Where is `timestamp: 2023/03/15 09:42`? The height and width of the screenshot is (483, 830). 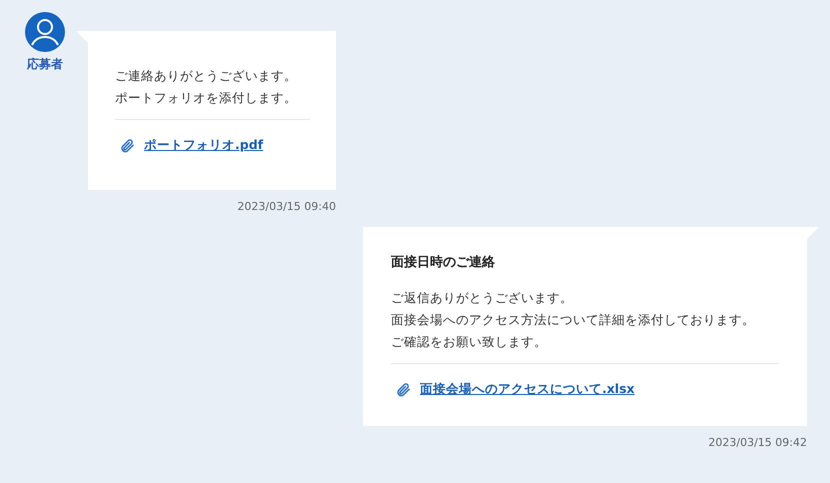
timestamp: 2023/03/15 09:42 is located at coordinates (757, 442).